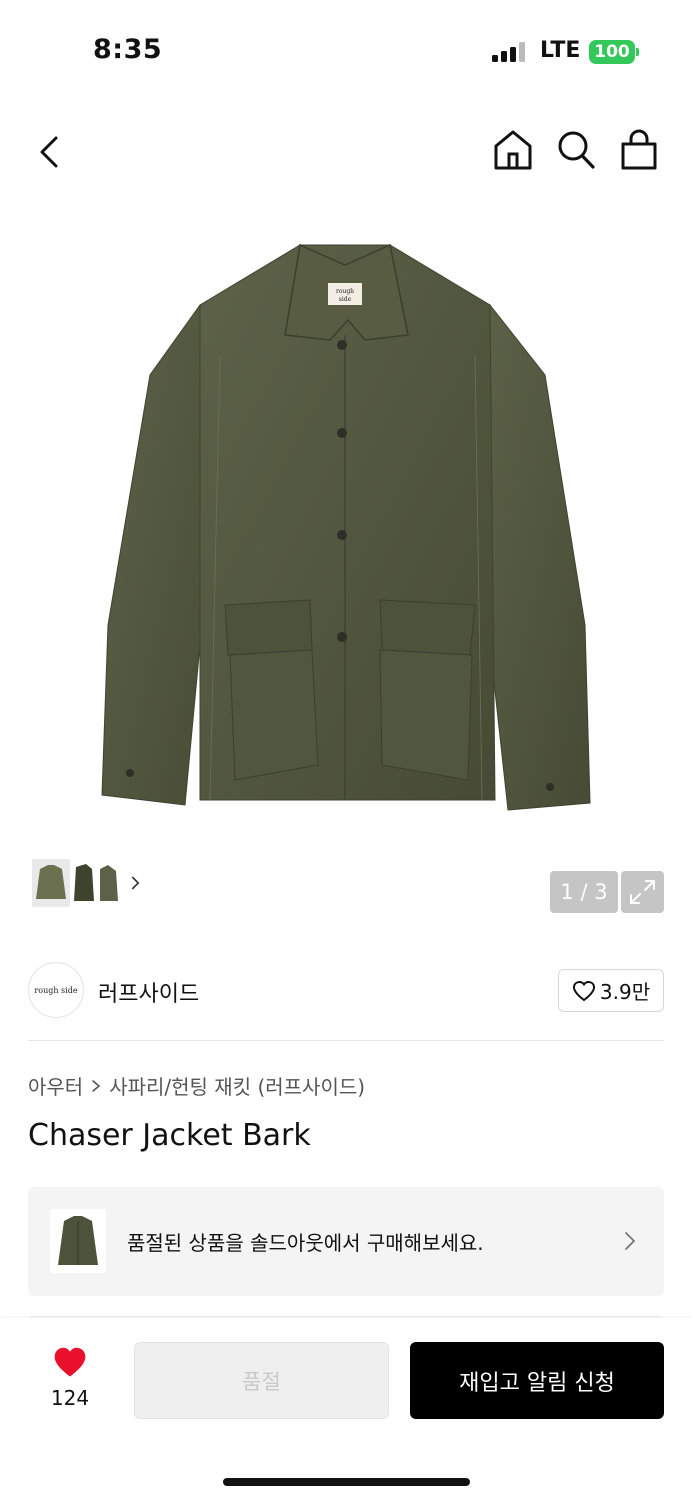  Describe the element at coordinates (50, 152) in the screenshot. I see `back-arrow-icon` at that location.